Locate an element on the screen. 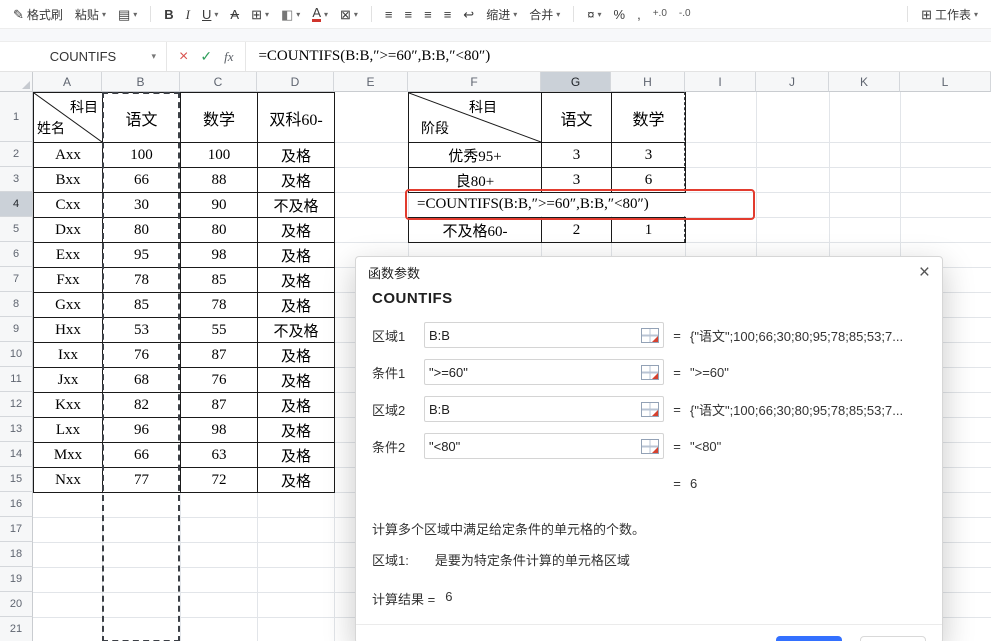  align-left-button: ≡ is located at coordinates (389, 14).